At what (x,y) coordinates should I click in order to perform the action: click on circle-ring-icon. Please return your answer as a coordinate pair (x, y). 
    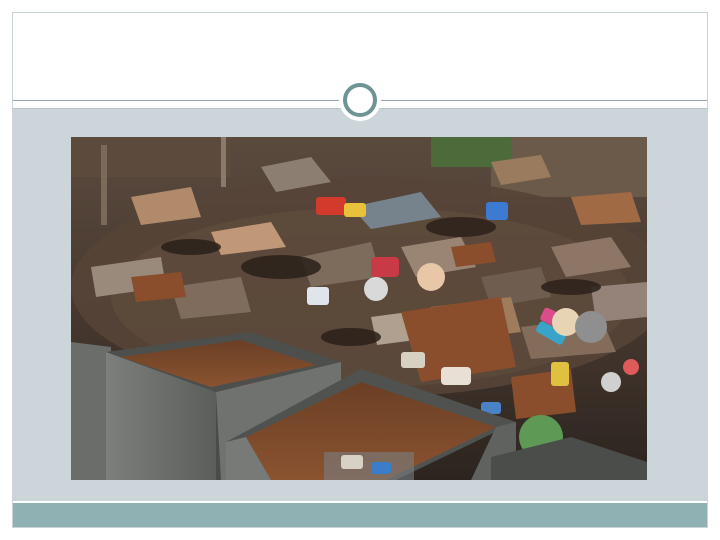
    Looking at the image, I should click on (360, 100).